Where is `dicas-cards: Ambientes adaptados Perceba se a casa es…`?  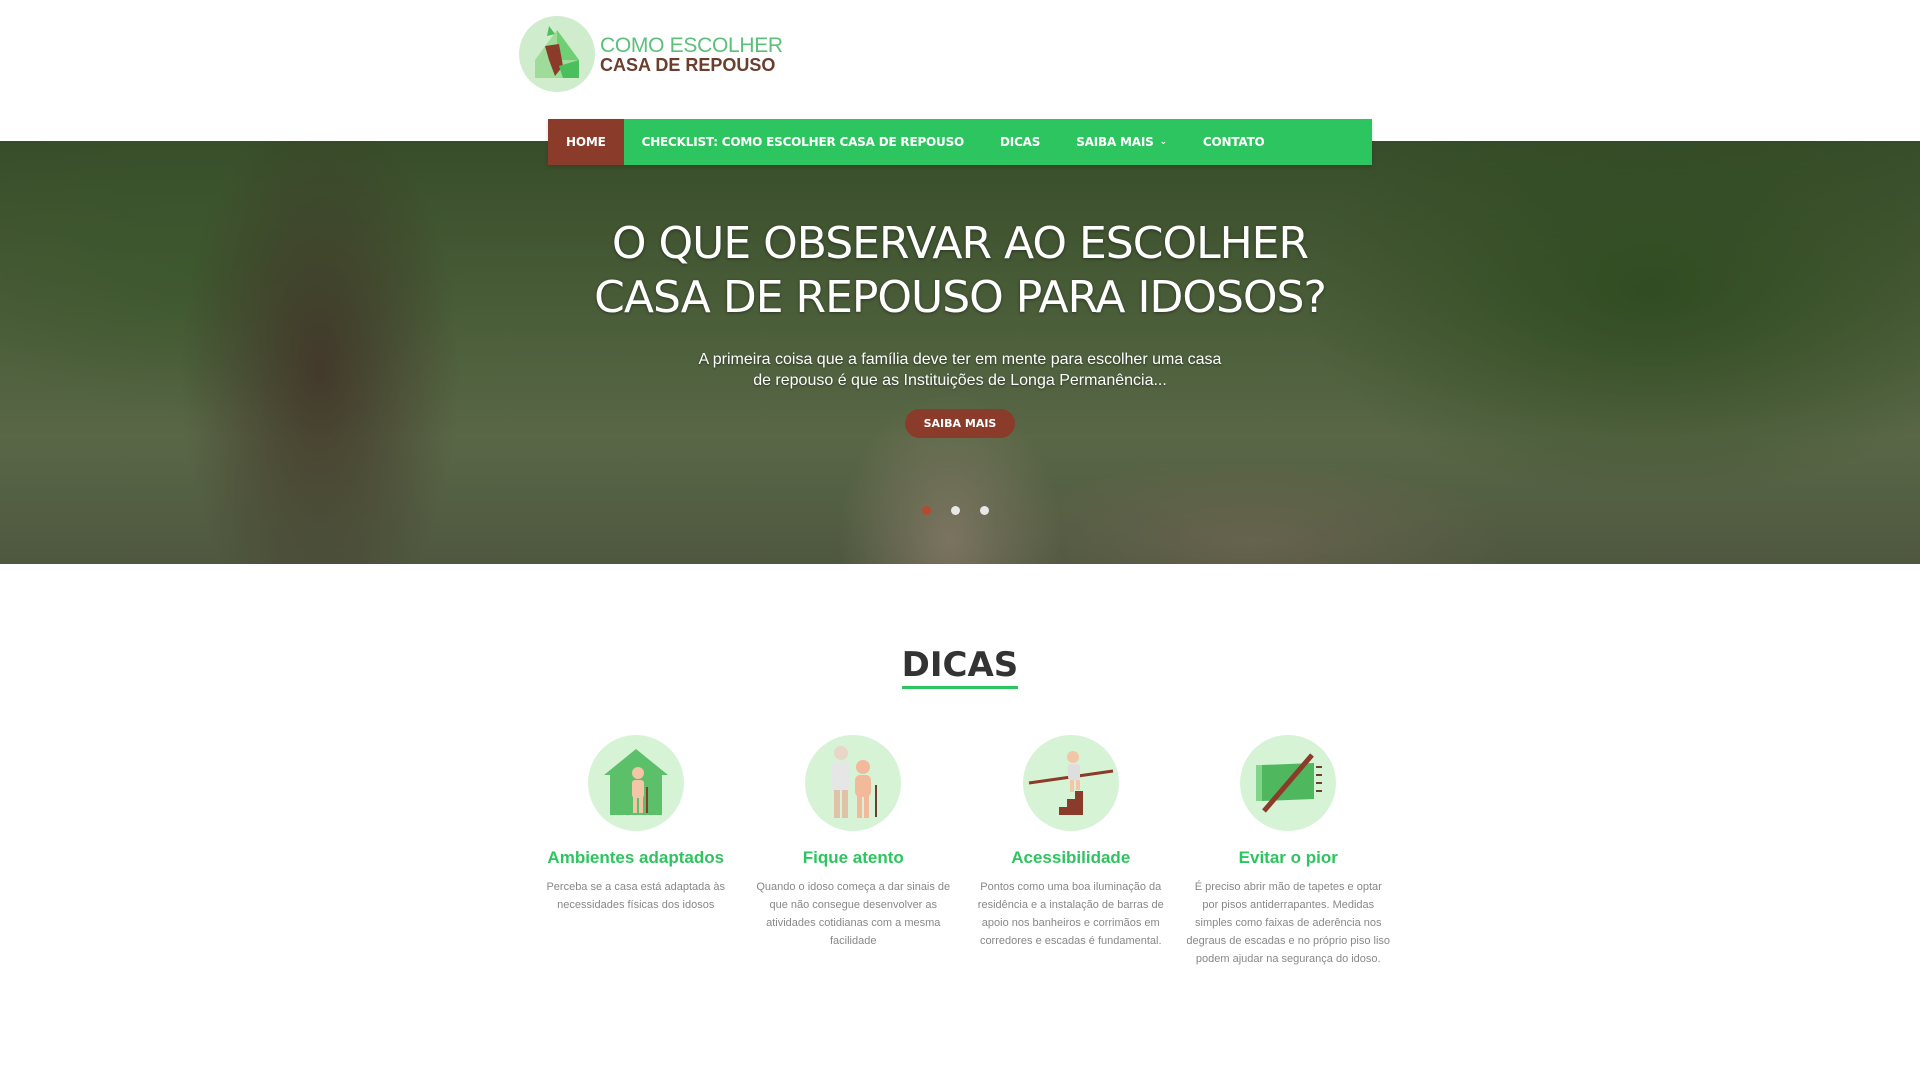 dicas-cards: Ambientes adaptados Perceba se a casa es… is located at coordinates (962, 851).